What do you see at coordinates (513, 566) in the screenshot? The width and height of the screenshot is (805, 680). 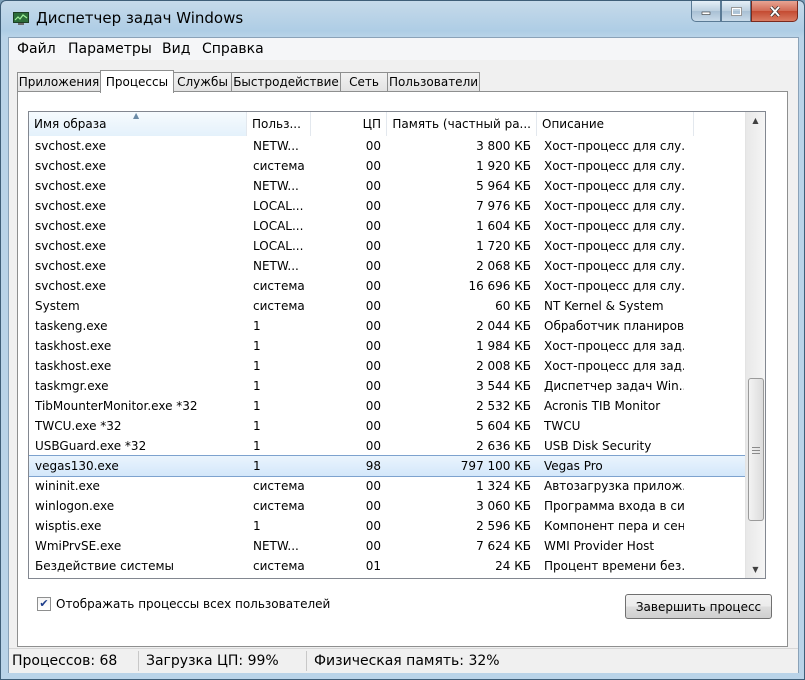 I see `cell-memory: 24 КБ` at bounding box center [513, 566].